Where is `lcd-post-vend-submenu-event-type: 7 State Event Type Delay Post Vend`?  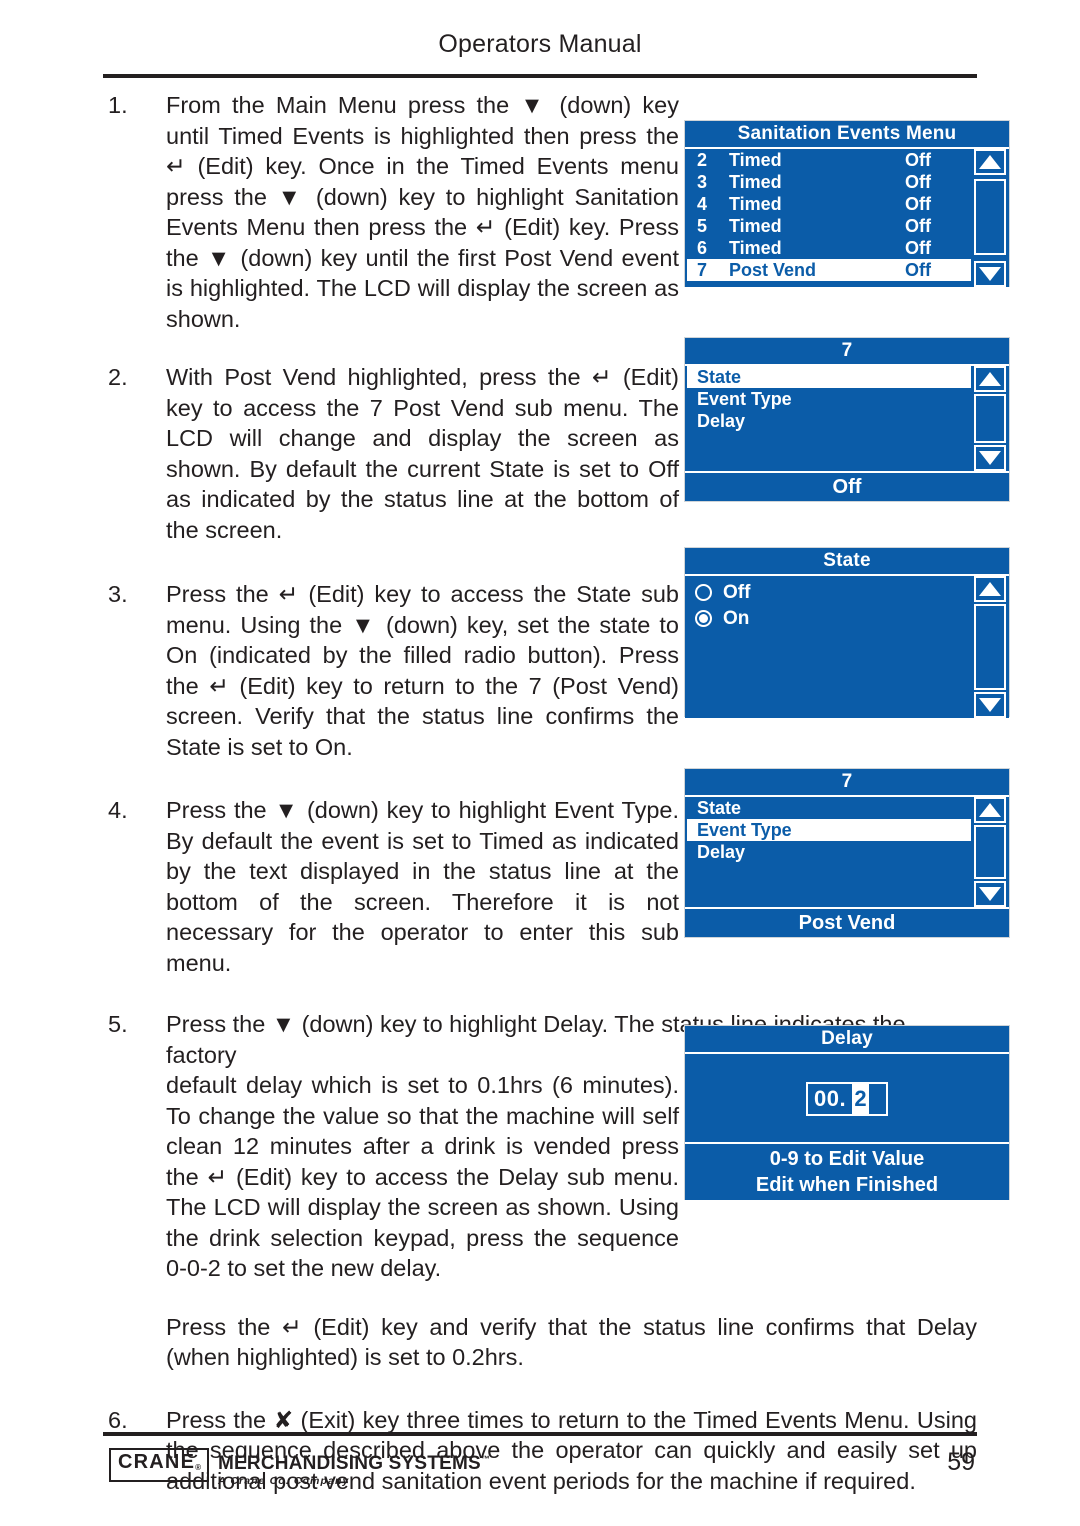 lcd-post-vend-submenu-event-type: 7 State Event Type Delay Post Vend is located at coordinates (847, 853).